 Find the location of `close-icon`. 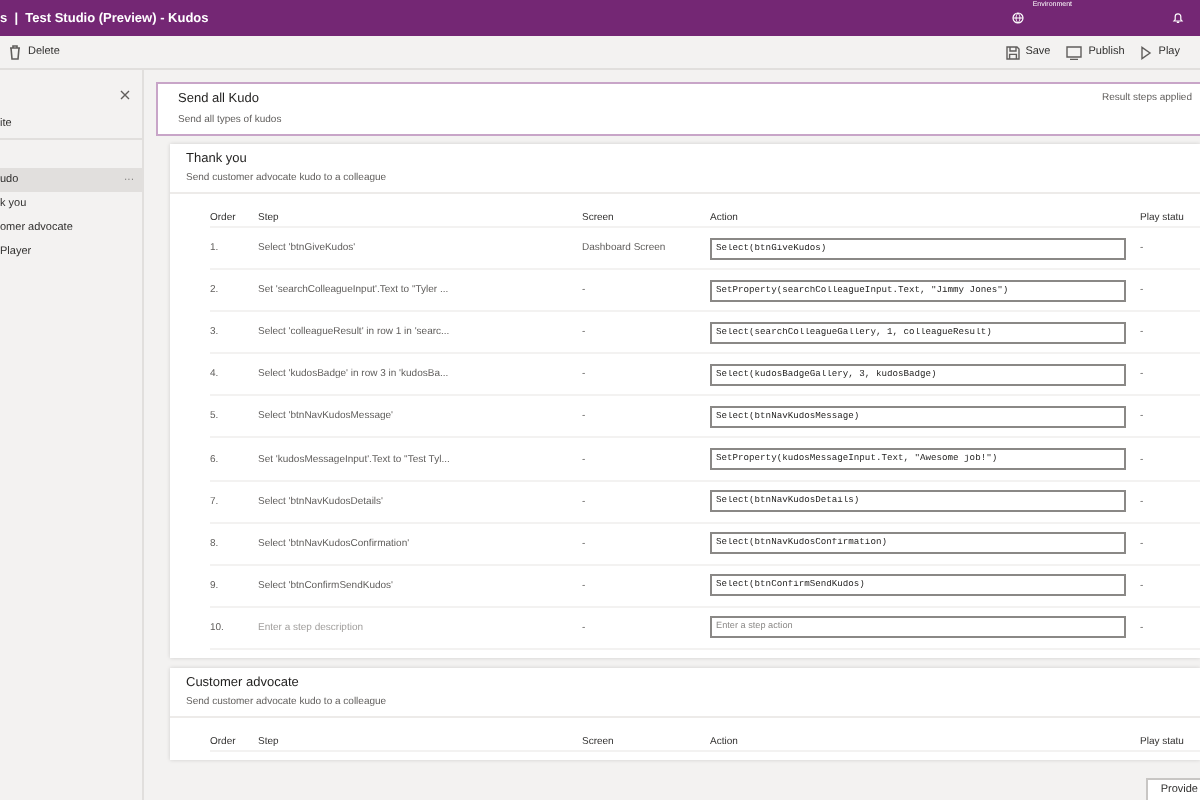

close-icon is located at coordinates (125, 94).